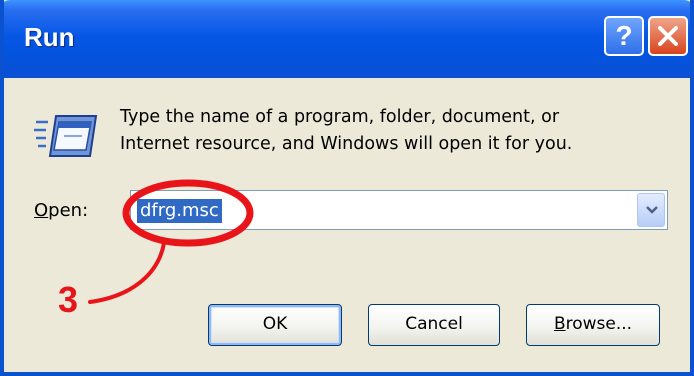 Image resolution: width=694 pixels, height=376 pixels. What do you see at coordinates (188, 213) in the screenshot?
I see `annotation-ellipse` at bounding box center [188, 213].